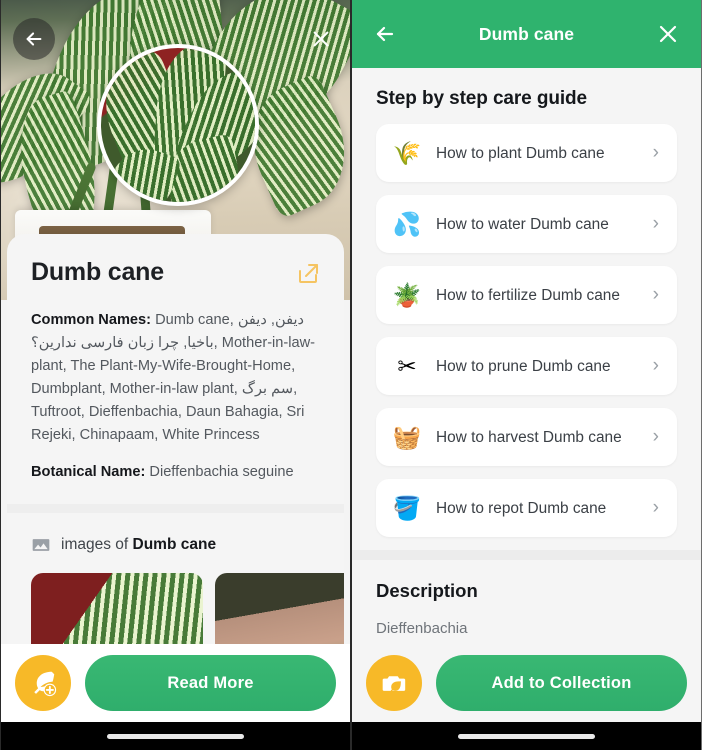 Image resolution: width=702 pixels, height=750 pixels. I want to click on description-title: Description, so click(427, 590).